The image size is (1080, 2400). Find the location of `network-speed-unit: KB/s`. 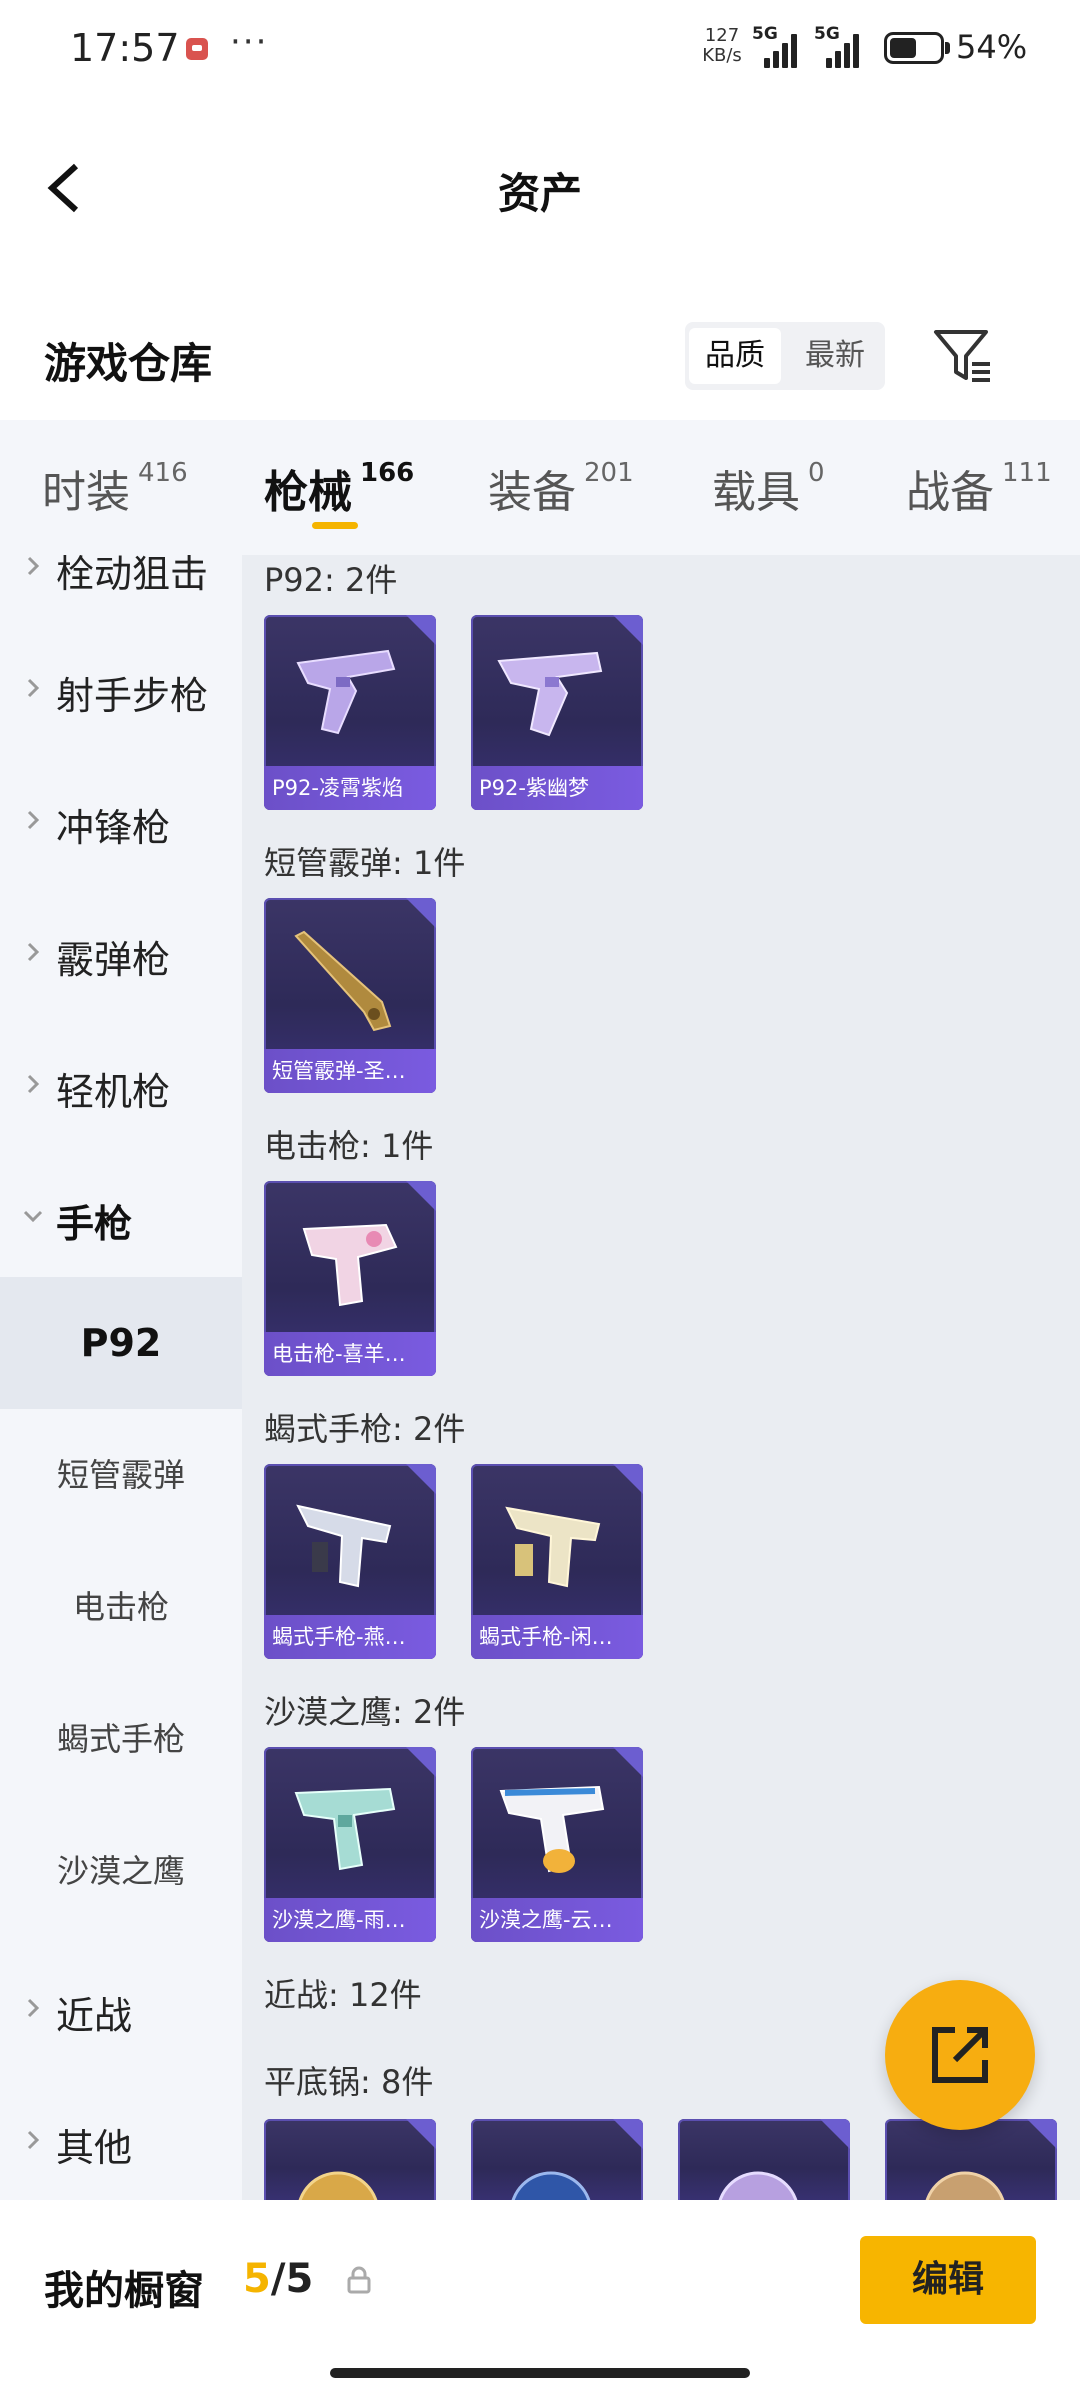

network-speed-unit: KB/s is located at coordinates (722, 55).